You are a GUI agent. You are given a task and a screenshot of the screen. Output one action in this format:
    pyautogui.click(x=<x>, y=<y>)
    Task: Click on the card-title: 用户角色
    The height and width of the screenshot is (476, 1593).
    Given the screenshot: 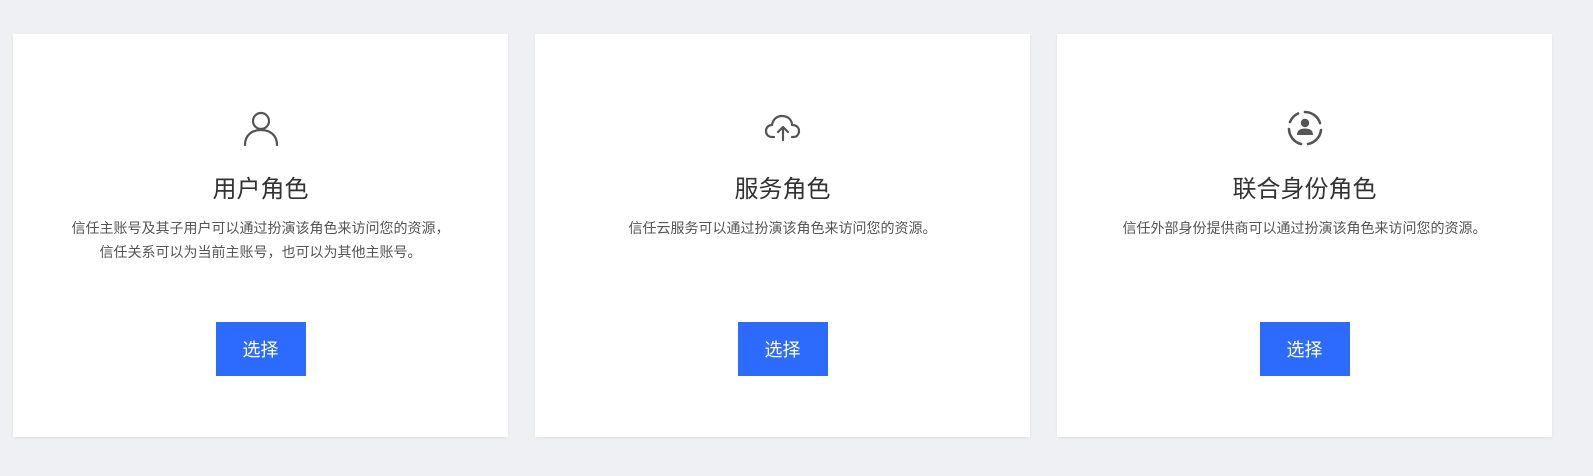 What is the action you would take?
    pyautogui.click(x=260, y=189)
    